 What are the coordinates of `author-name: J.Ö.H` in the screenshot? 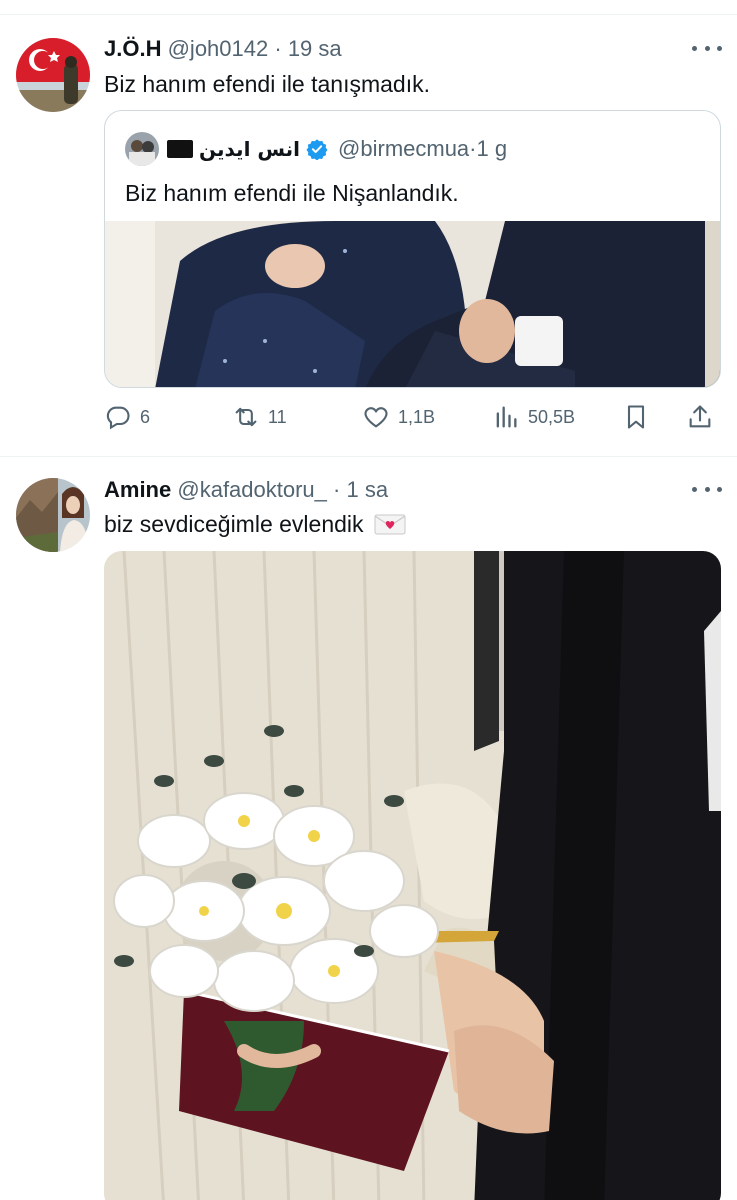 It's located at (132, 48).